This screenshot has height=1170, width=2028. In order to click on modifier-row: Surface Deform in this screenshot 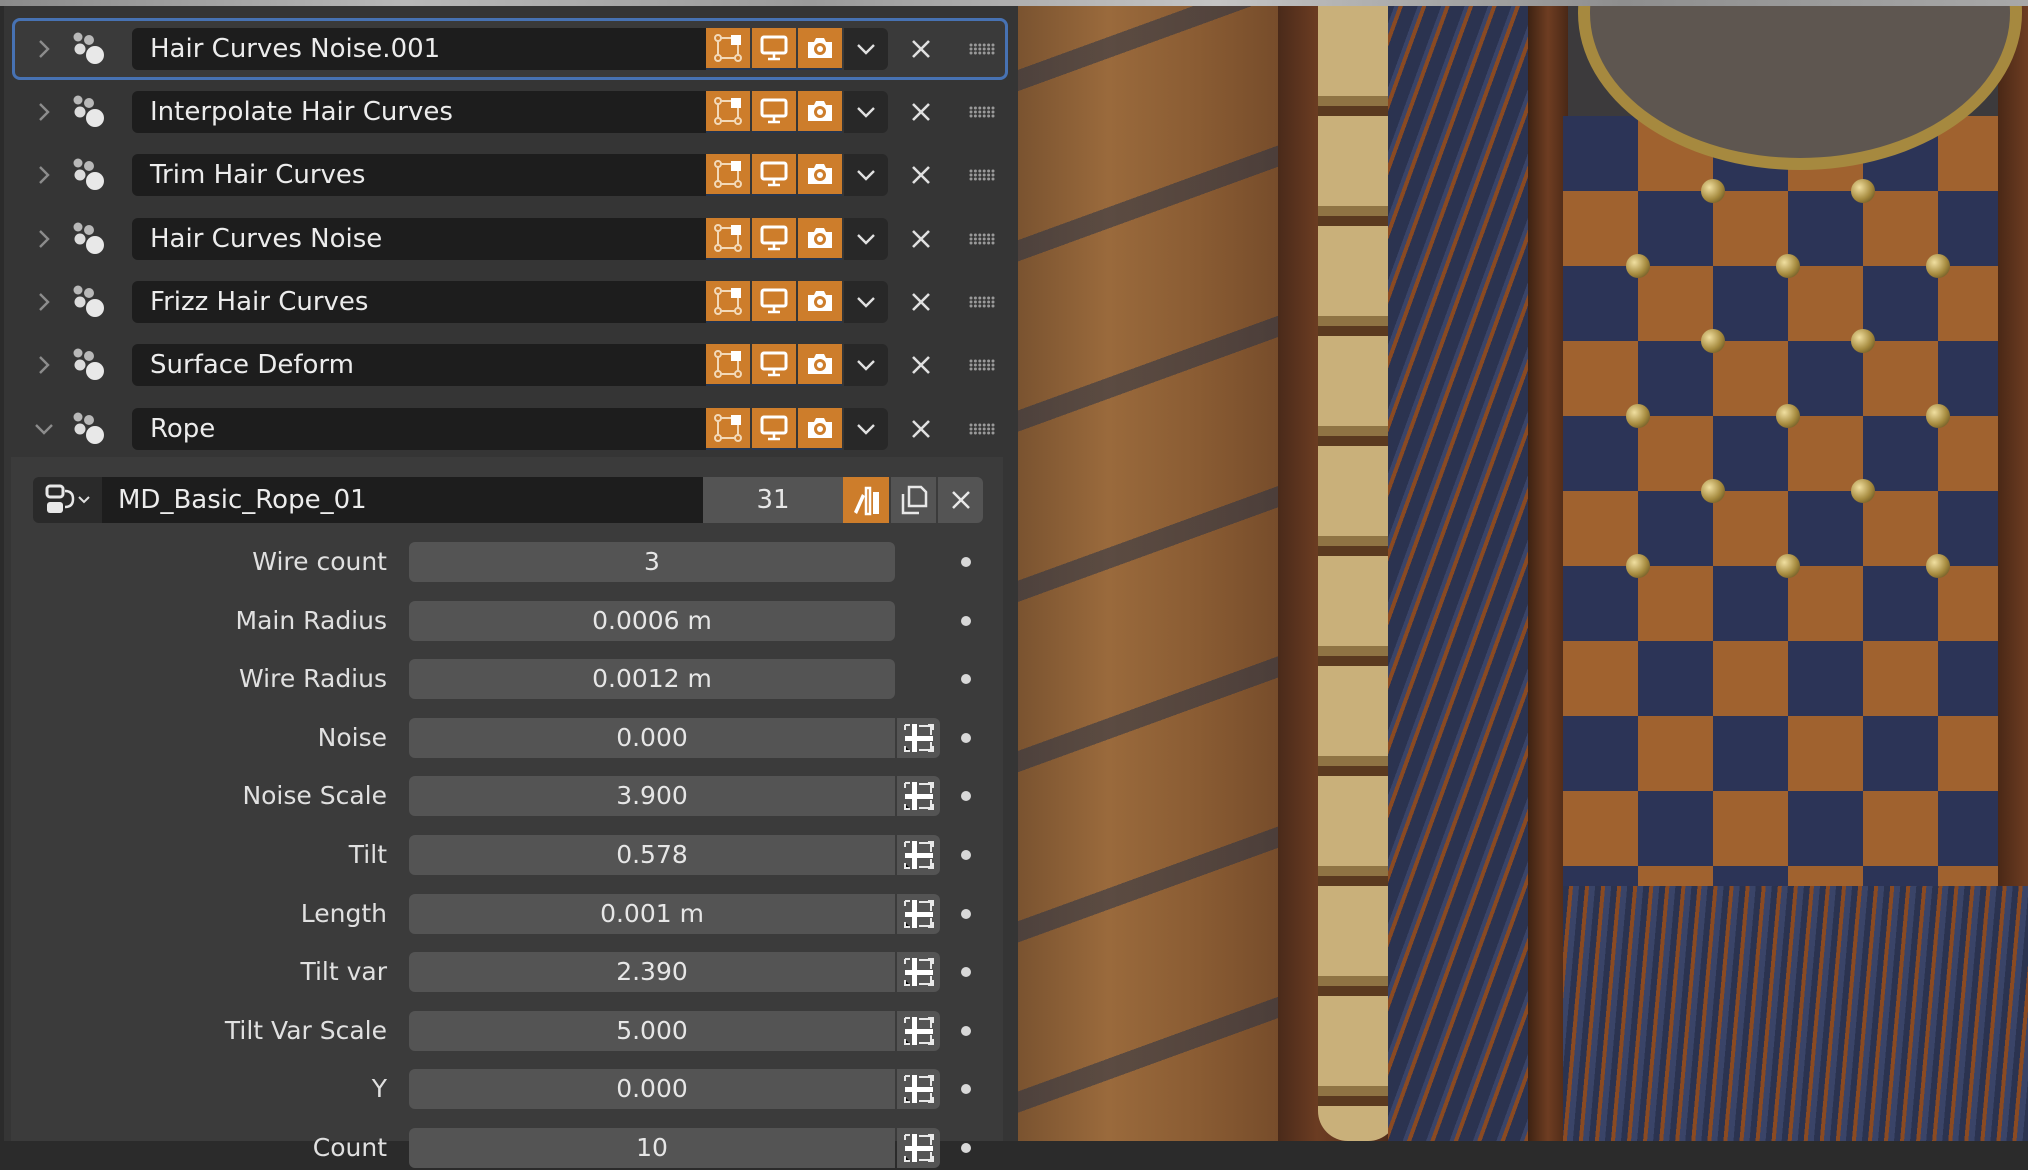, I will do `click(507, 365)`.